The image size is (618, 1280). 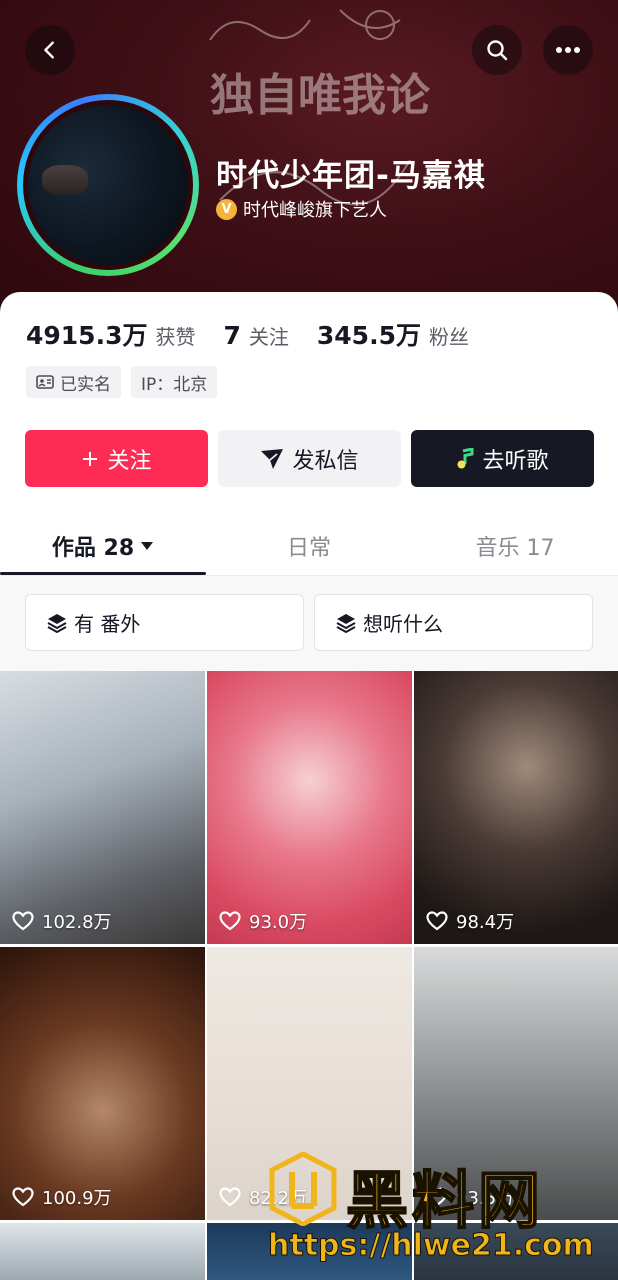 I want to click on chevron-left-icon, so click(x=49, y=50).